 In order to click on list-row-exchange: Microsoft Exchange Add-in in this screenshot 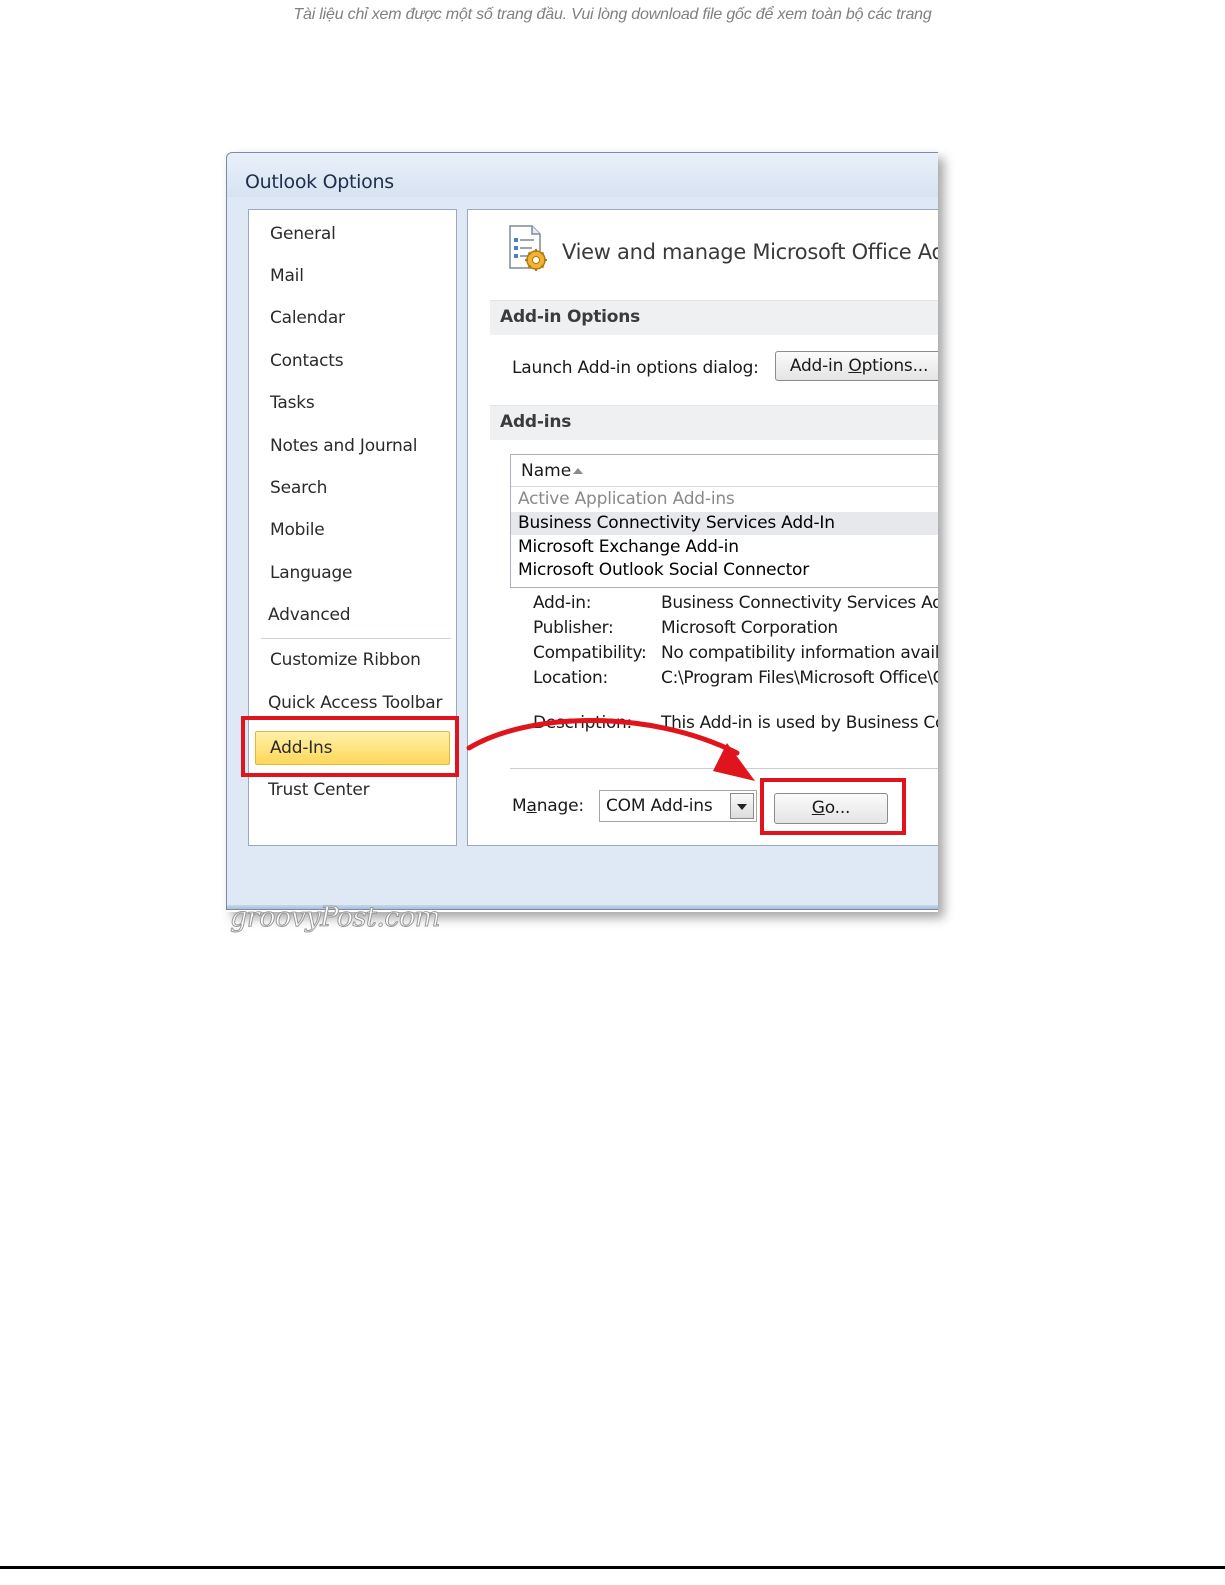, I will do `click(724, 547)`.